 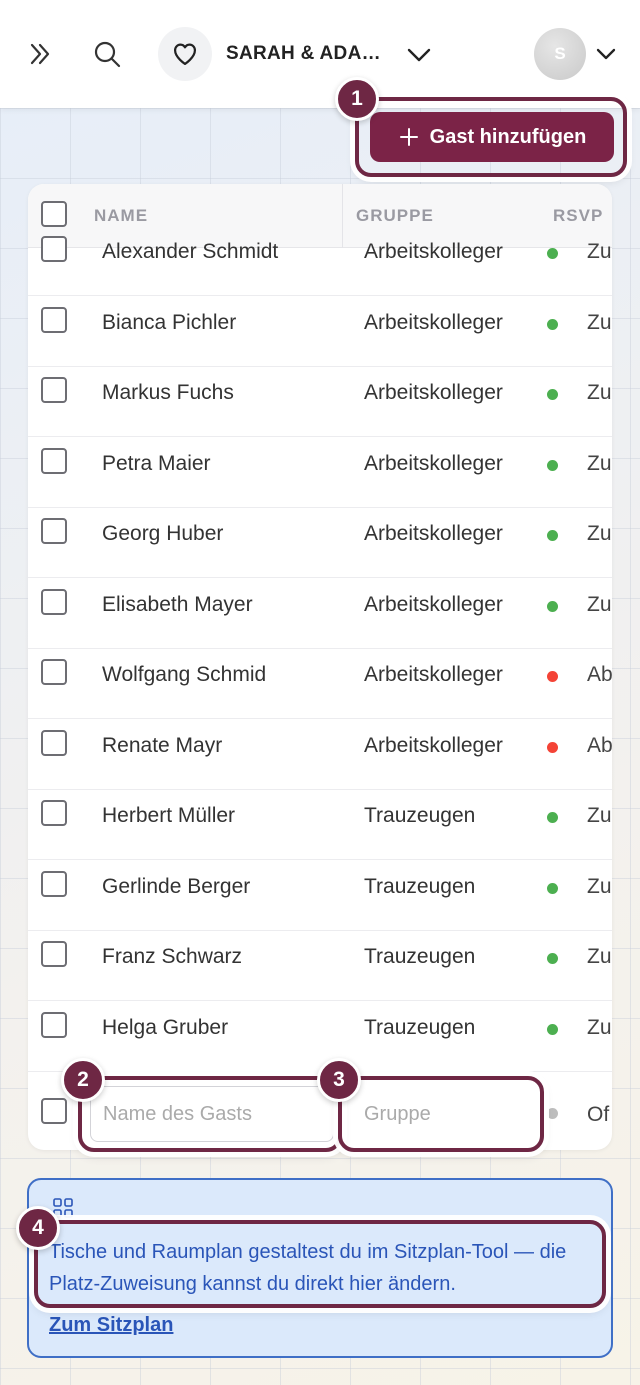 What do you see at coordinates (320, 402) in the screenshot?
I see `table-row: Markus Fuchs Arbeitskolleger Zu` at bounding box center [320, 402].